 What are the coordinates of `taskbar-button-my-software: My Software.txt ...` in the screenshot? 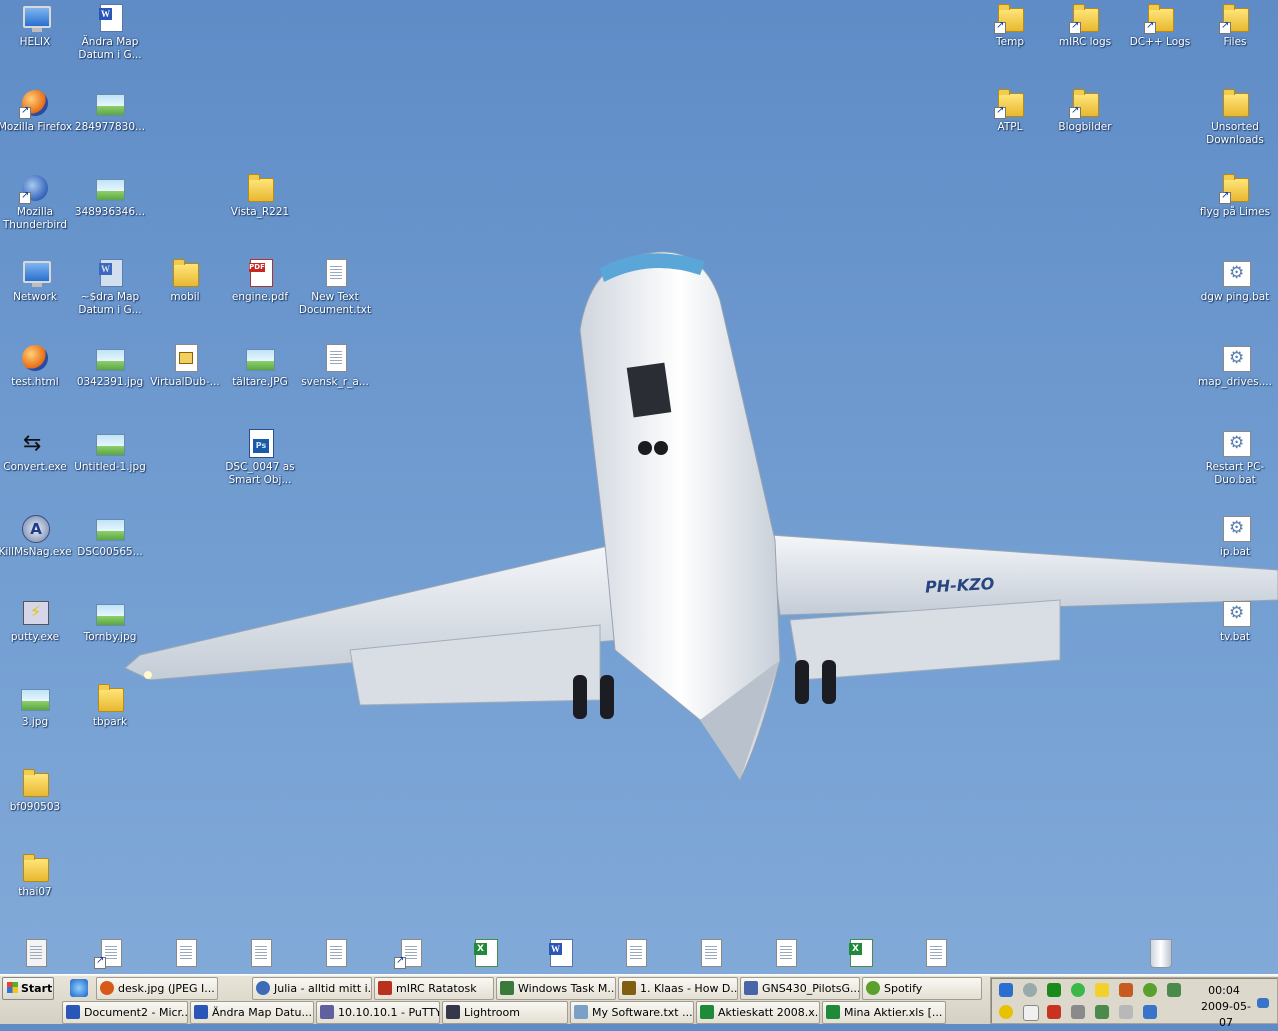 It's located at (632, 1012).